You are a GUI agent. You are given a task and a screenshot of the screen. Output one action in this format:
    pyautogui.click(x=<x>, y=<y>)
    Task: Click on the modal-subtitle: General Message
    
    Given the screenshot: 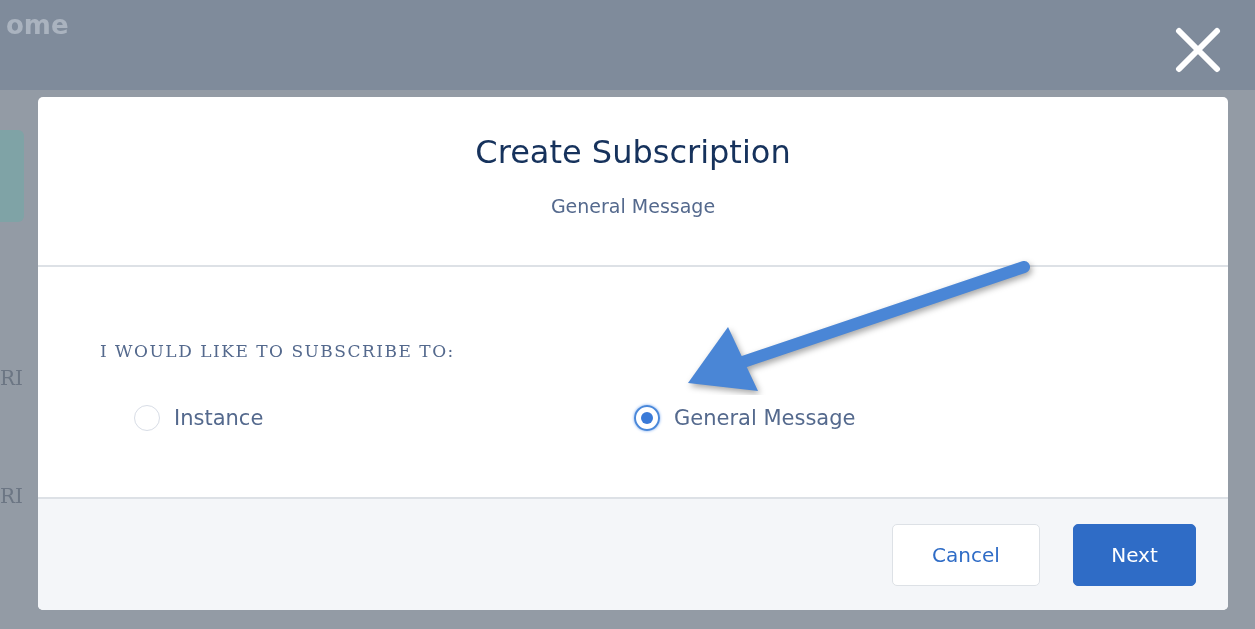 What is the action you would take?
    pyautogui.click(x=633, y=206)
    